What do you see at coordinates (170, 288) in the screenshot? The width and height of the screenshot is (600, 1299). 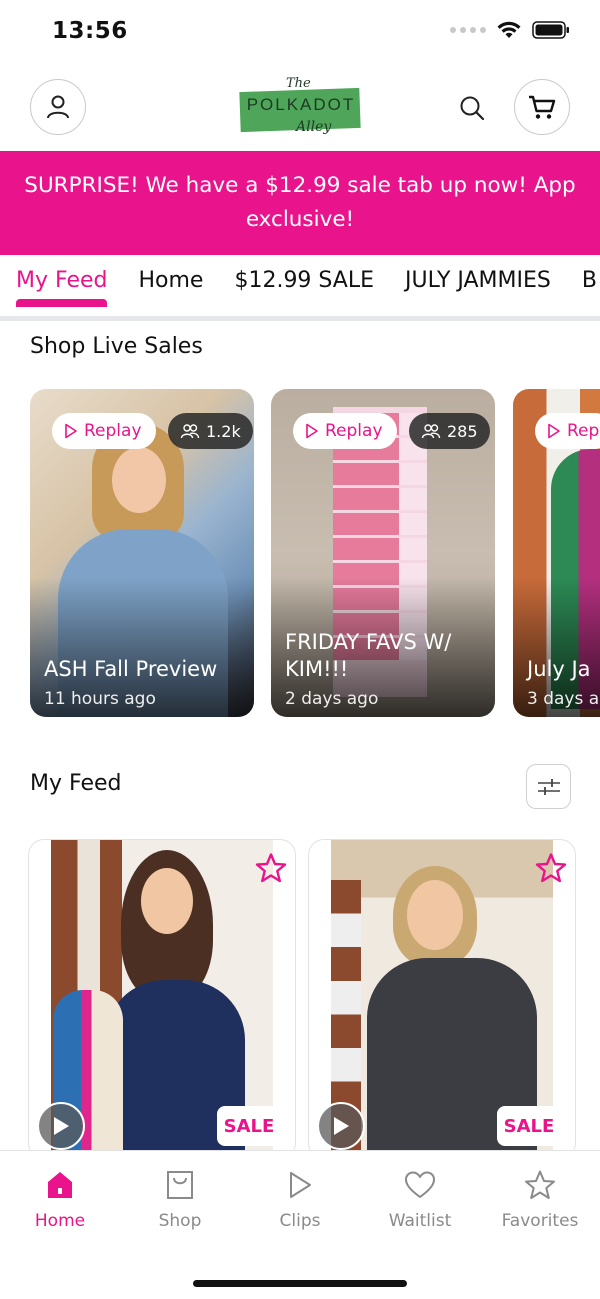 I see `tab-home: Home` at bounding box center [170, 288].